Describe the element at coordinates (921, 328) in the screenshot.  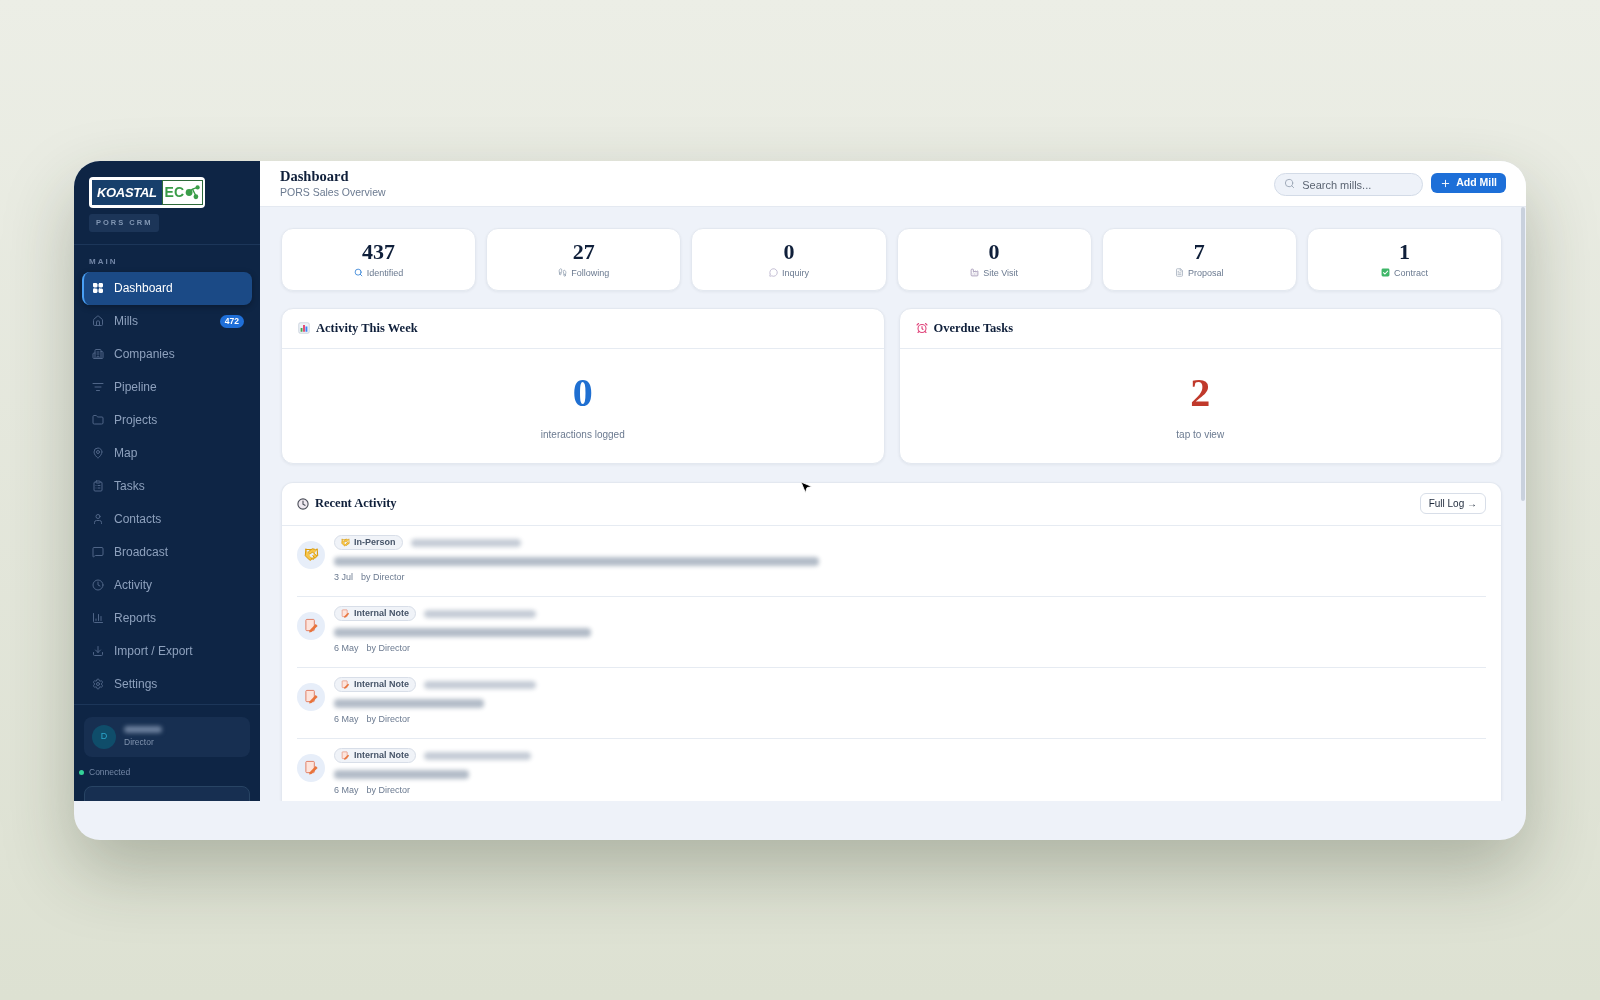
I see `alarm-clock-icon` at that location.